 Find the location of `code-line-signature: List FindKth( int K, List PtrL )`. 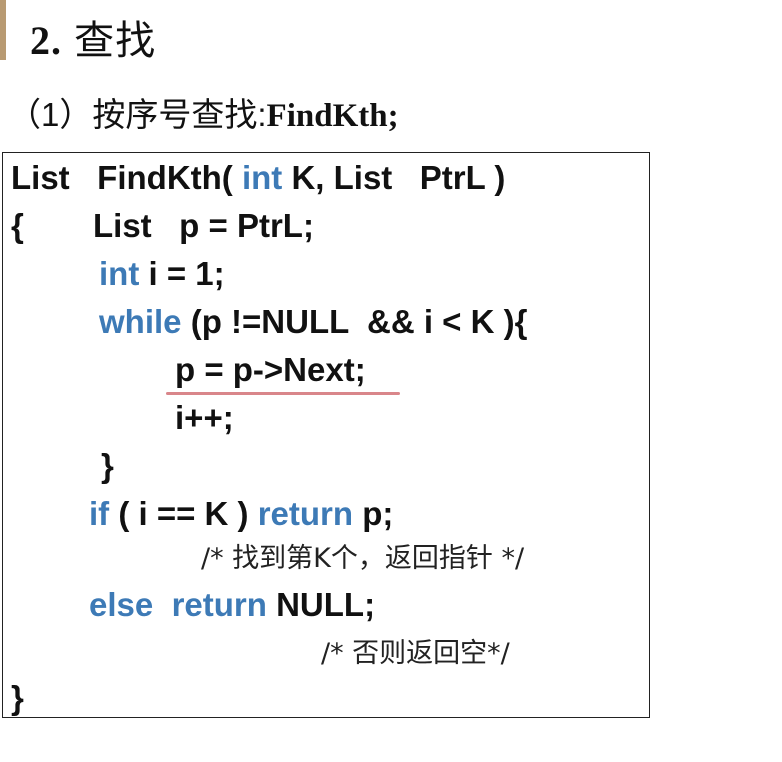

code-line-signature: List FindKth( int K, List PtrL ) is located at coordinates (258, 178).